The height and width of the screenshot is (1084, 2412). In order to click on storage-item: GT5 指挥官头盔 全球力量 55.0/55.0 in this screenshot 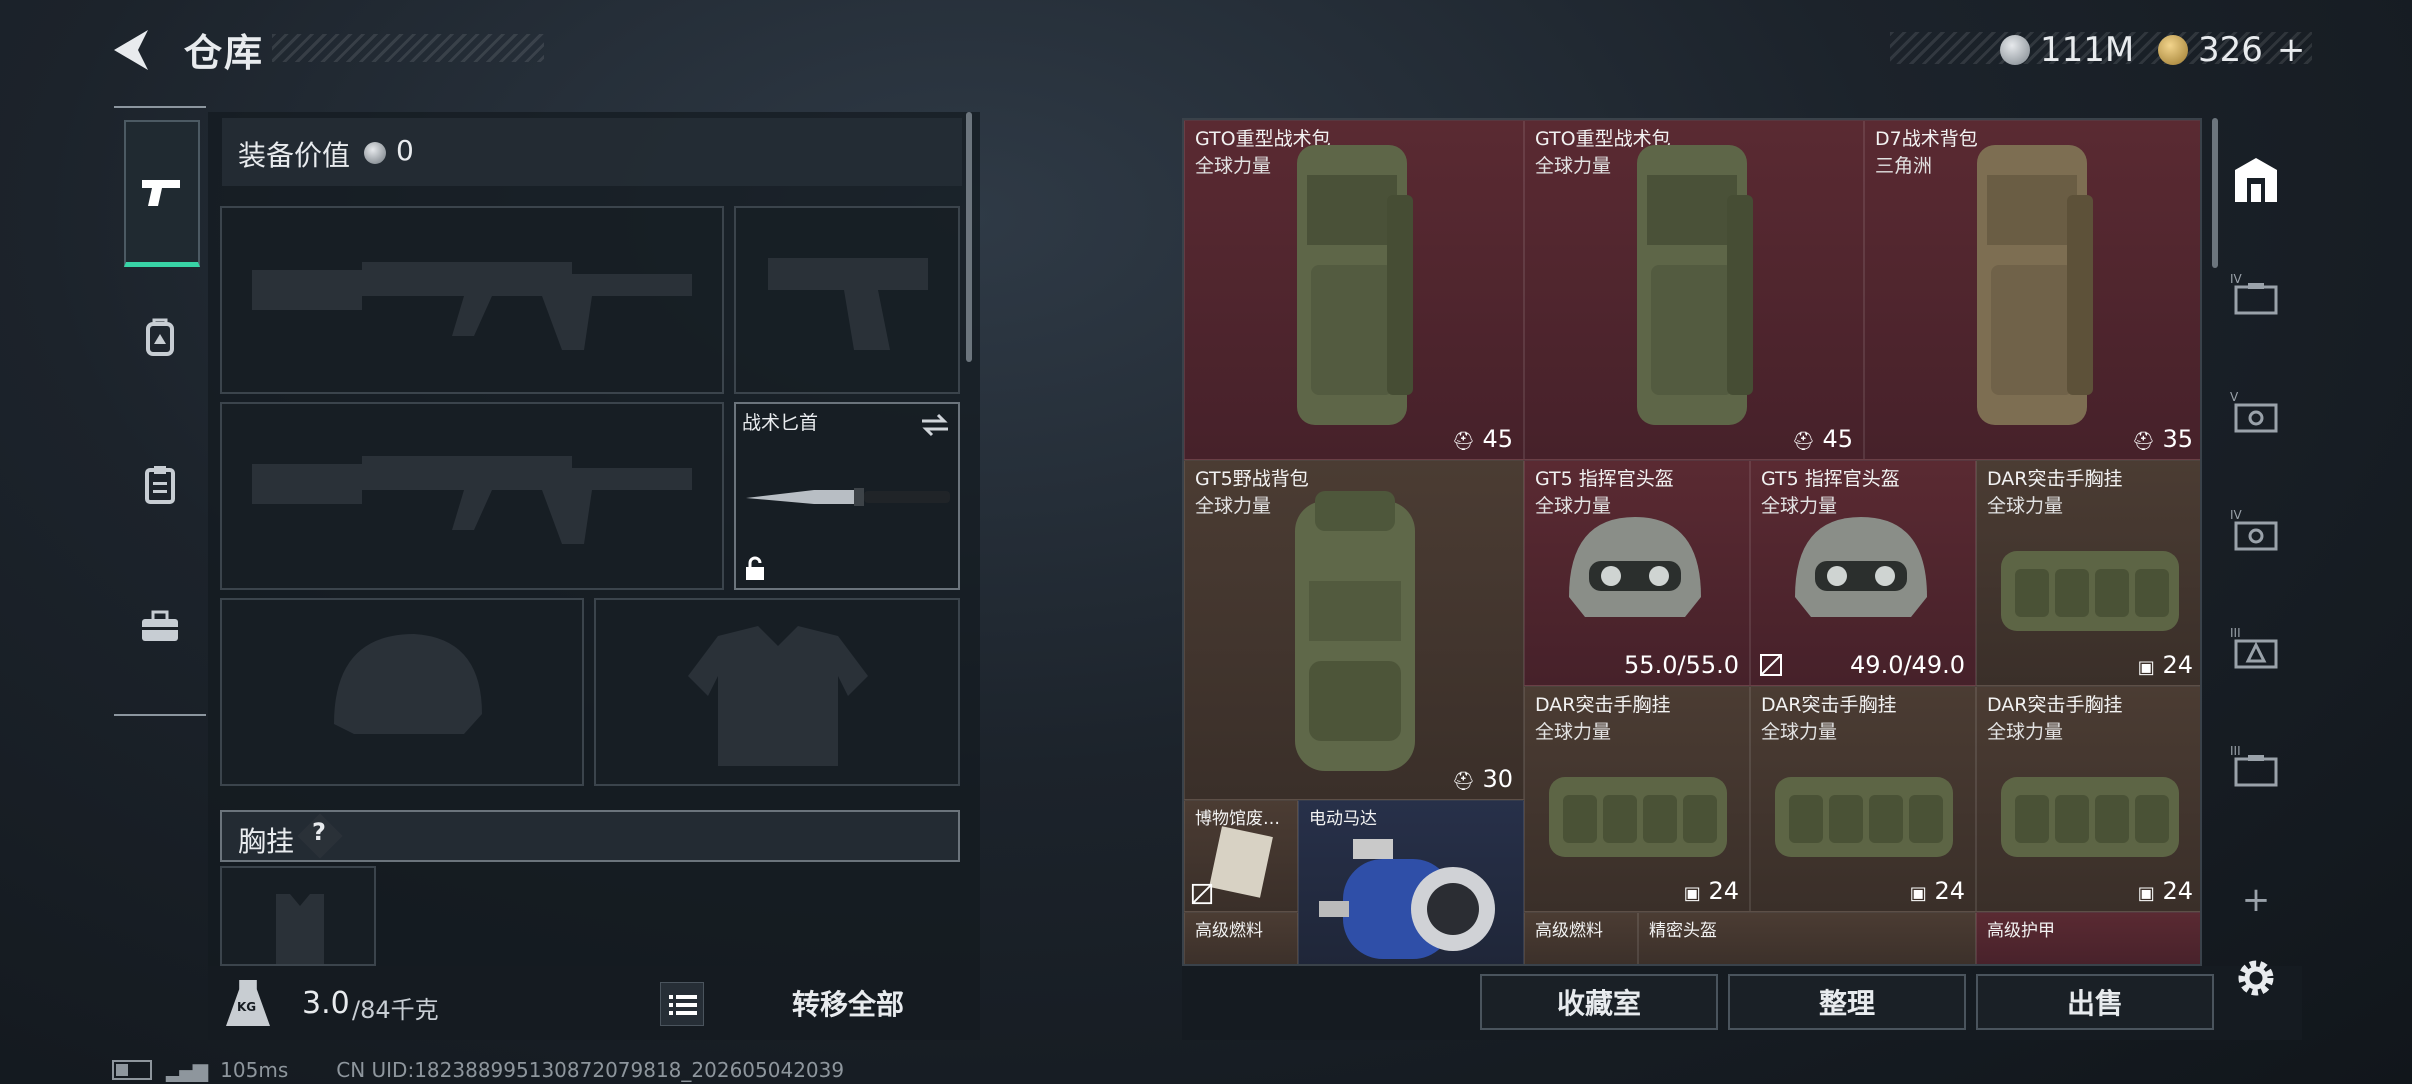, I will do `click(1637, 573)`.